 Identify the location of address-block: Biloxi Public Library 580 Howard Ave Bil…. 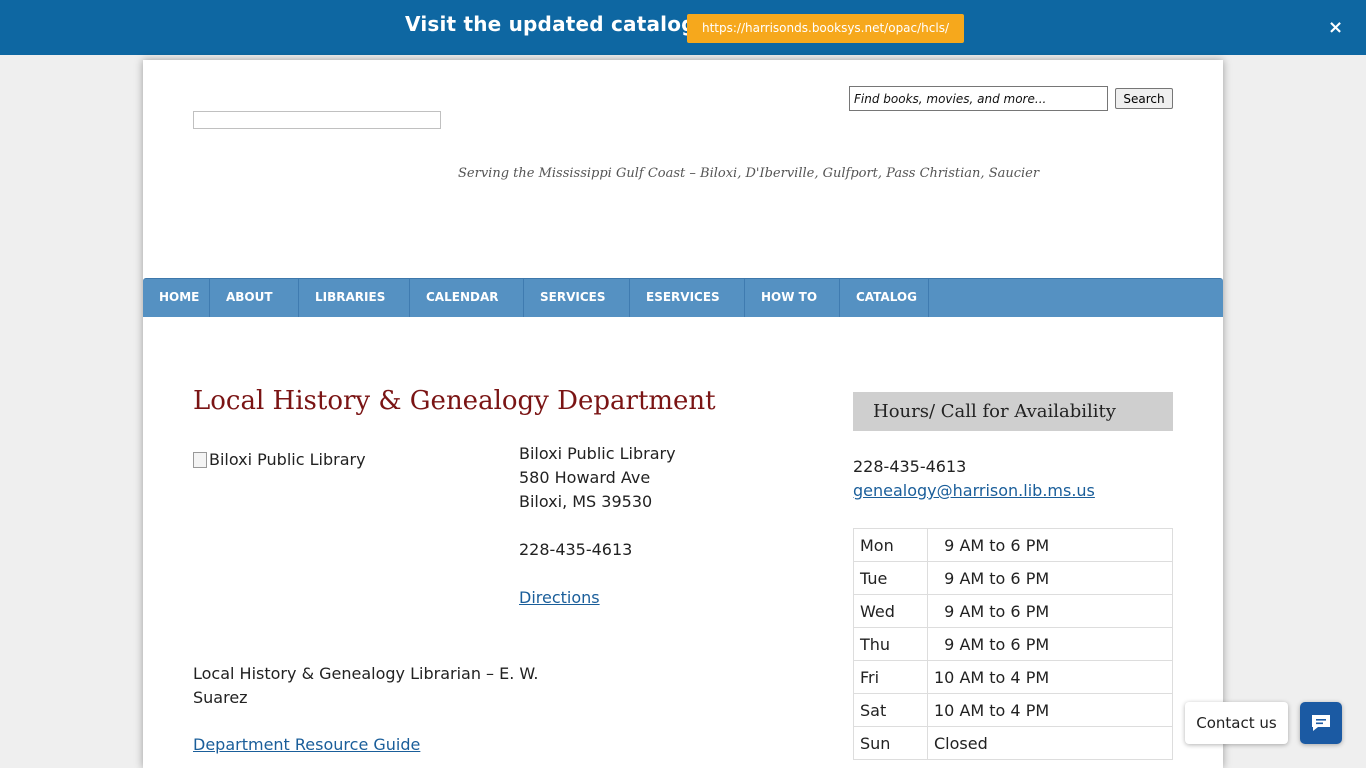
(597, 526).